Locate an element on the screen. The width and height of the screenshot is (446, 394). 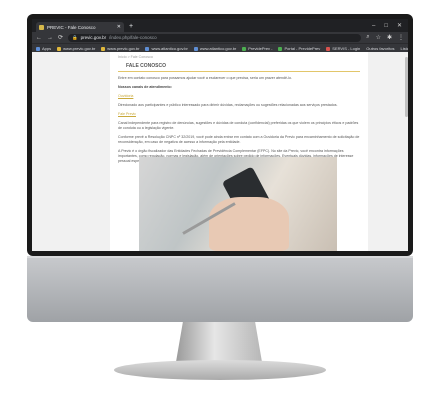
channels-heading: Nossos canais de atendimento: is located at coordinates (145, 87).